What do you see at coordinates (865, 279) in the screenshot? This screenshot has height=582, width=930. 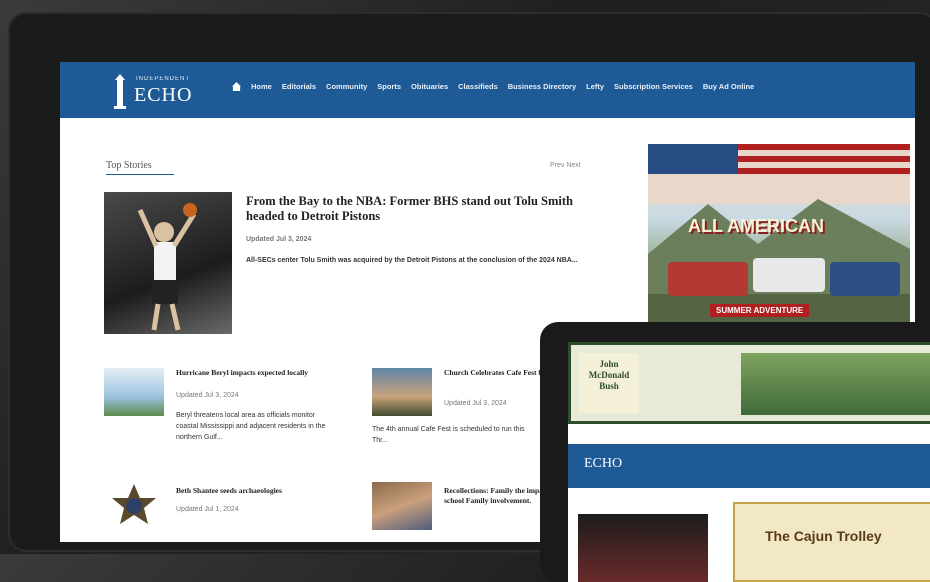 I see `truck-blue` at bounding box center [865, 279].